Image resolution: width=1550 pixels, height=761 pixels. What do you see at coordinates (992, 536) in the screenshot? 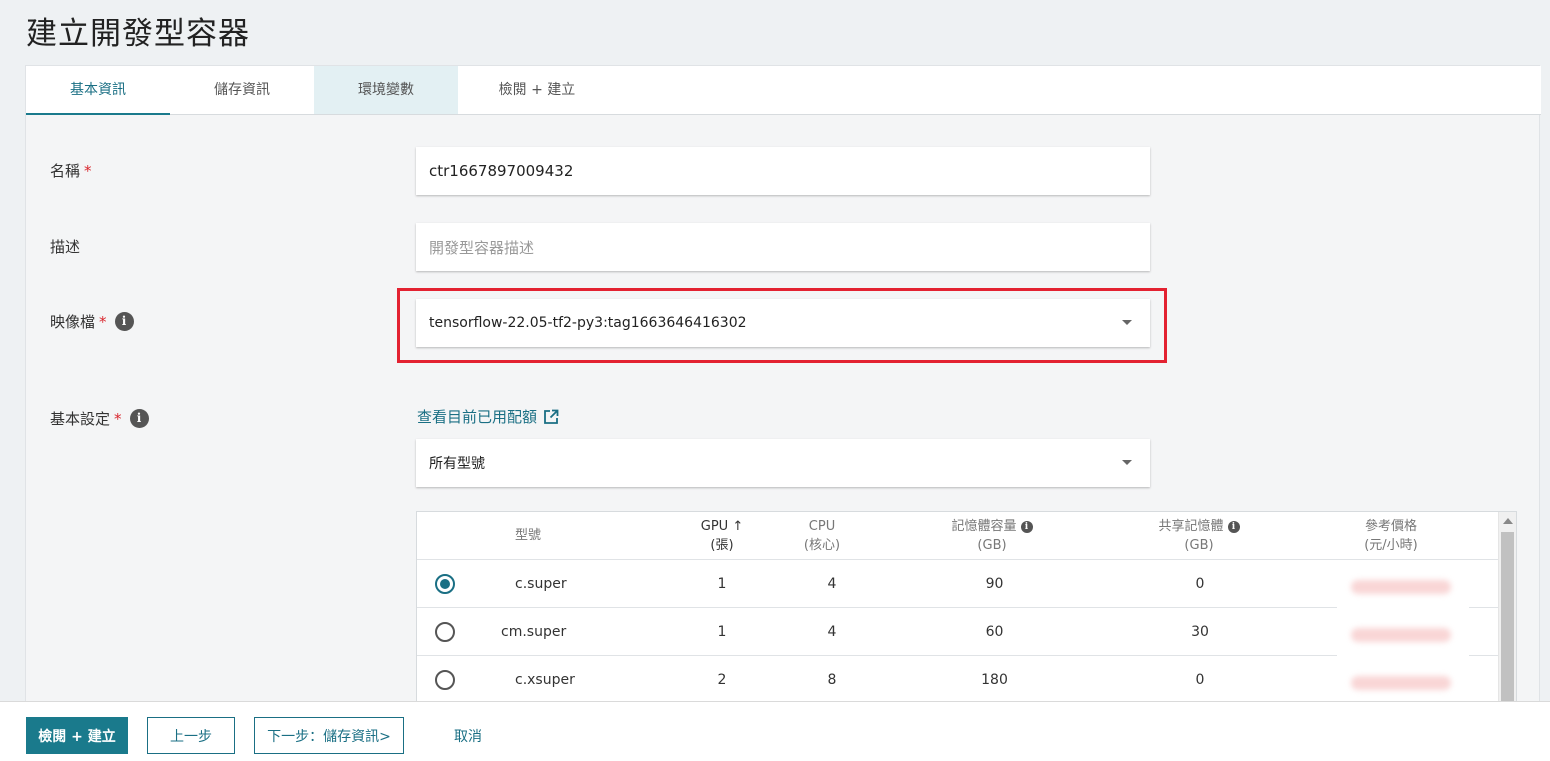
I see `header-memory: 記憶體容量 i (GB)` at bounding box center [992, 536].